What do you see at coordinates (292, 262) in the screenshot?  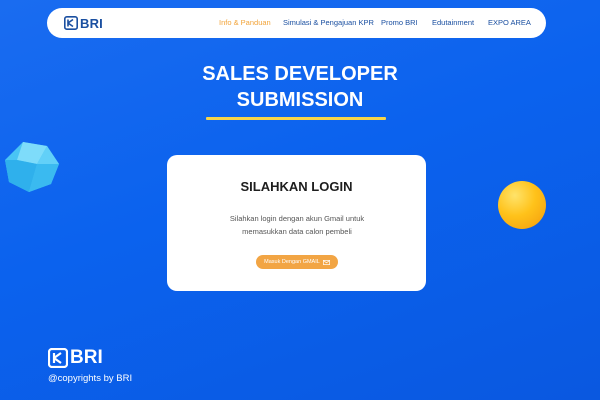 I see `gmail-login-label: Masuk Dengan GMAIL` at bounding box center [292, 262].